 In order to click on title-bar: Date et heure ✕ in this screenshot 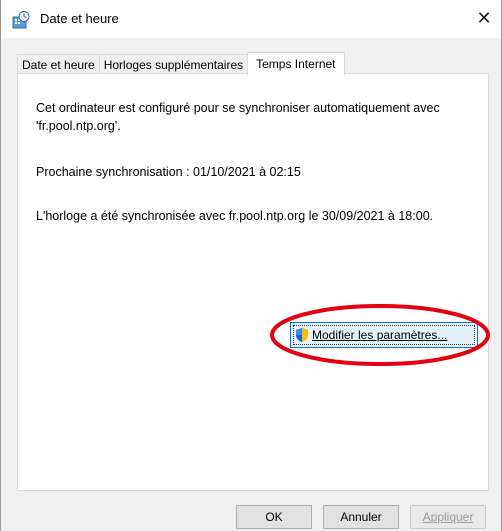, I will do `click(251, 19)`.